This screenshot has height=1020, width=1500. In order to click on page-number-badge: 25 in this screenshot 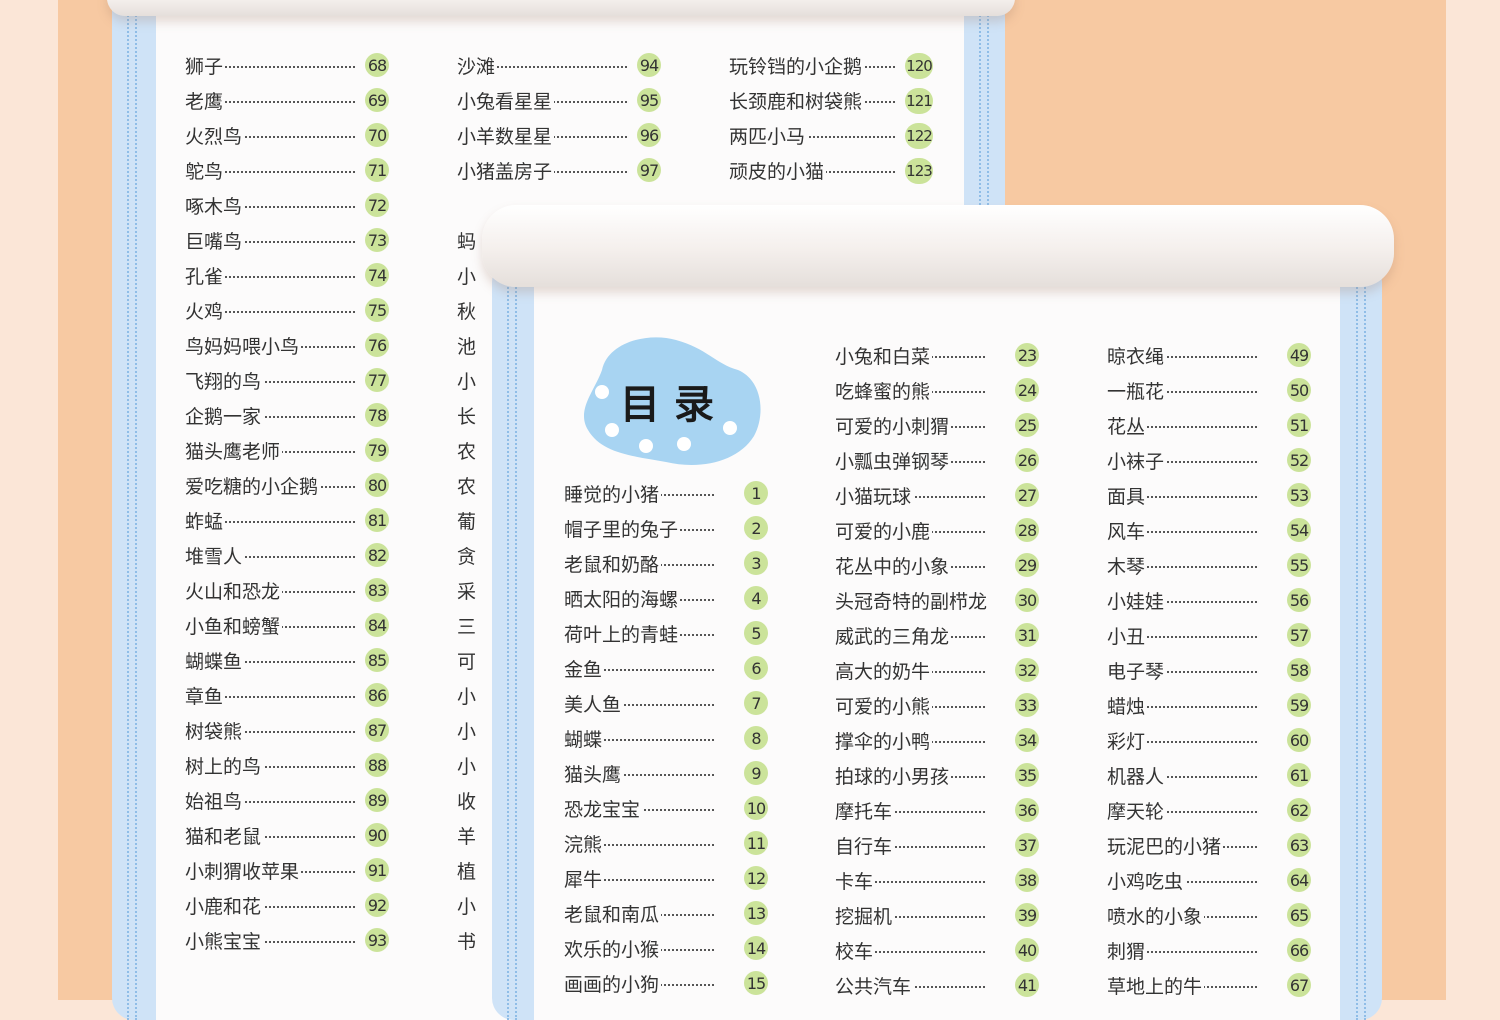, I will do `click(1027, 425)`.